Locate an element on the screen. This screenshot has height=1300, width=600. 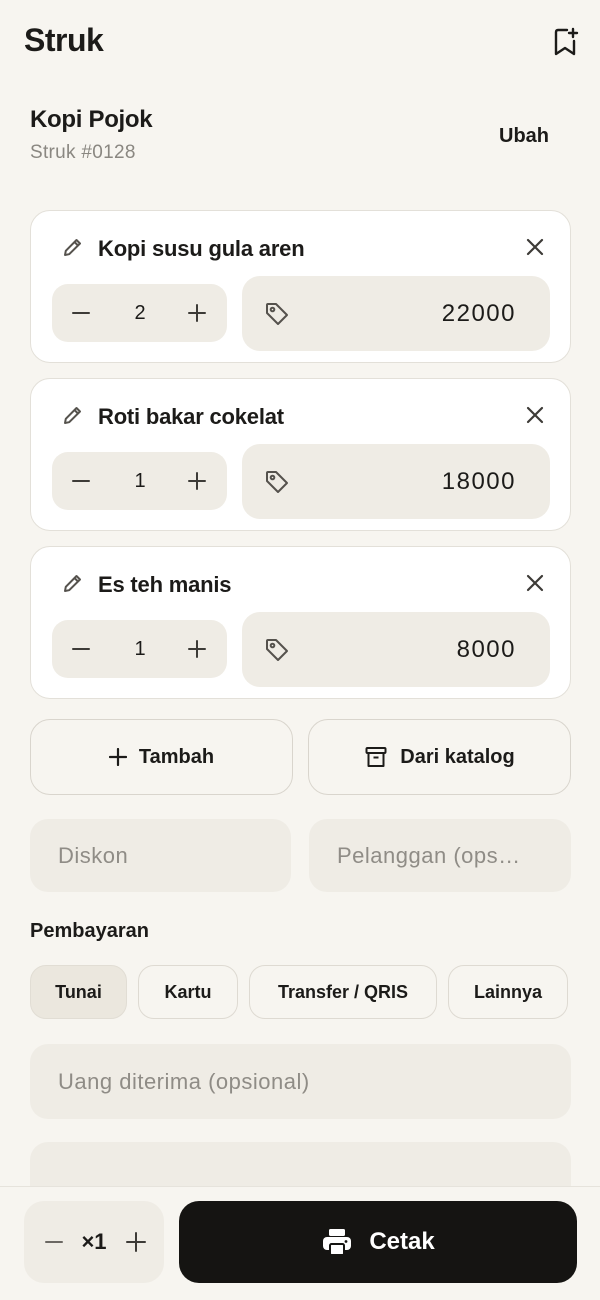
price-input: 8000 is located at coordinates (396, 649).